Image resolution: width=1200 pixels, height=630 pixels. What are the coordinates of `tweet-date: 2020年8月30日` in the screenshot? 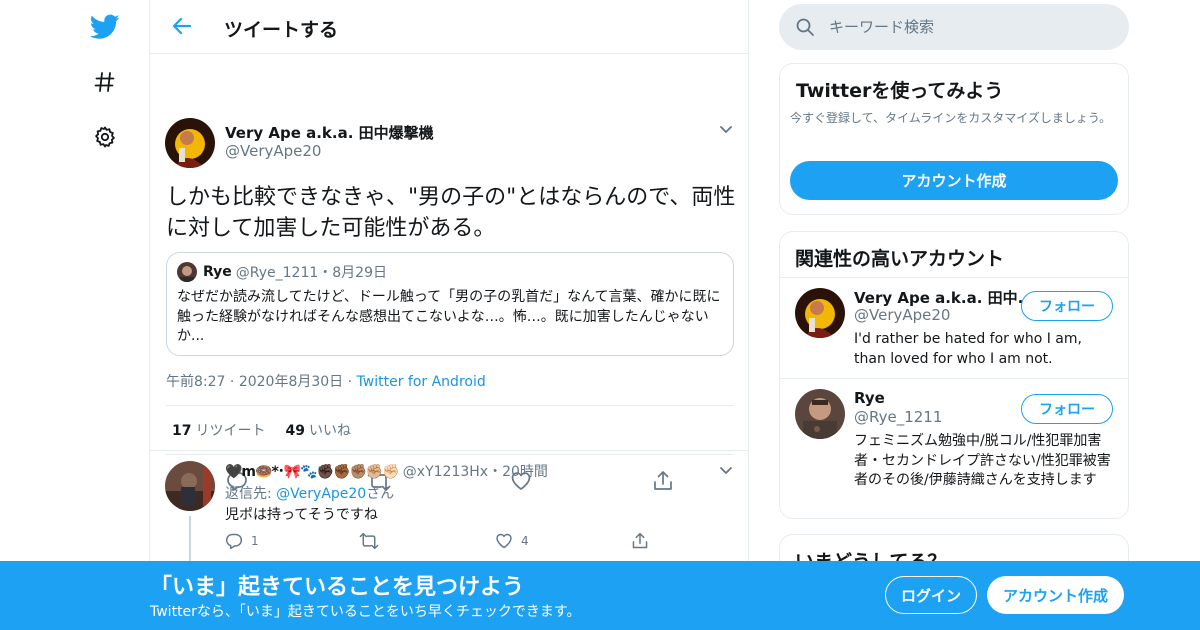 It's located at (291, 382).